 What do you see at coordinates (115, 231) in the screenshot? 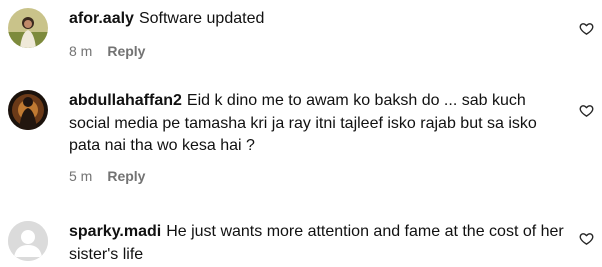
I see `comment-username: sparky.madi` at bounding box center [115, 231].